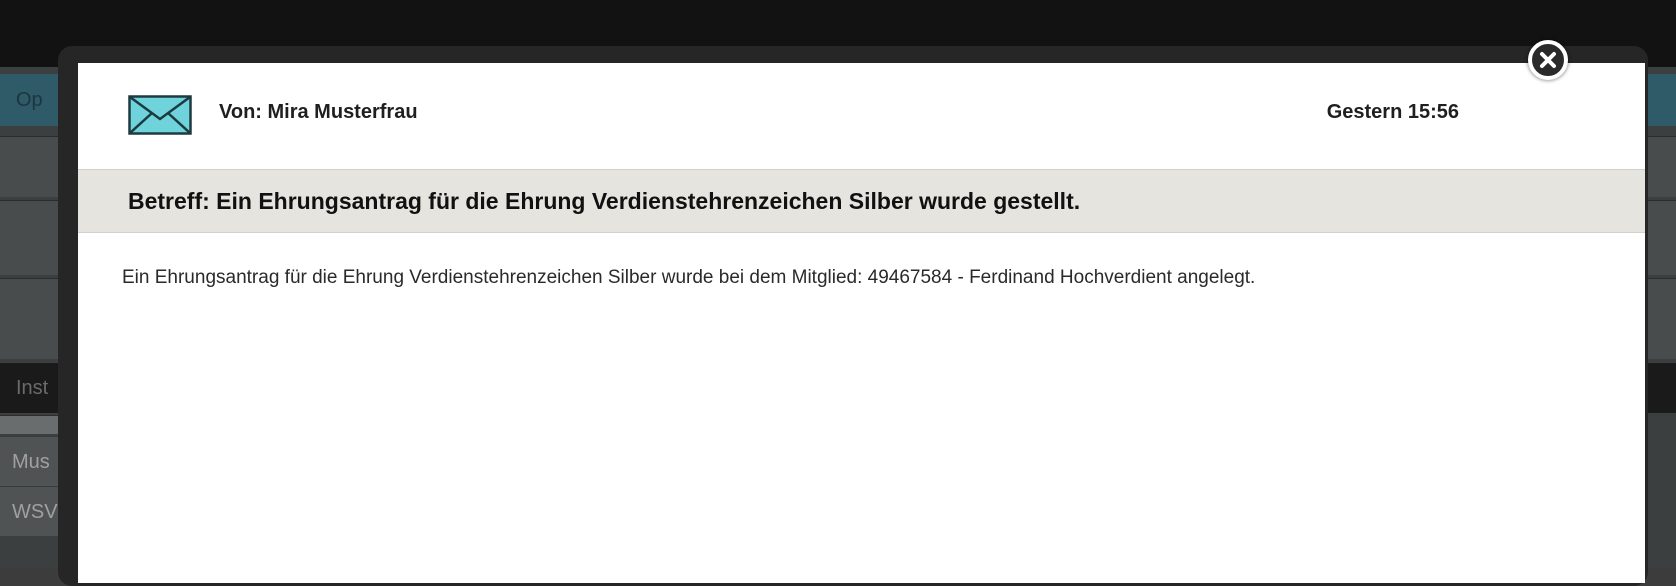  I want to click on close-button, so click(1548, 60).